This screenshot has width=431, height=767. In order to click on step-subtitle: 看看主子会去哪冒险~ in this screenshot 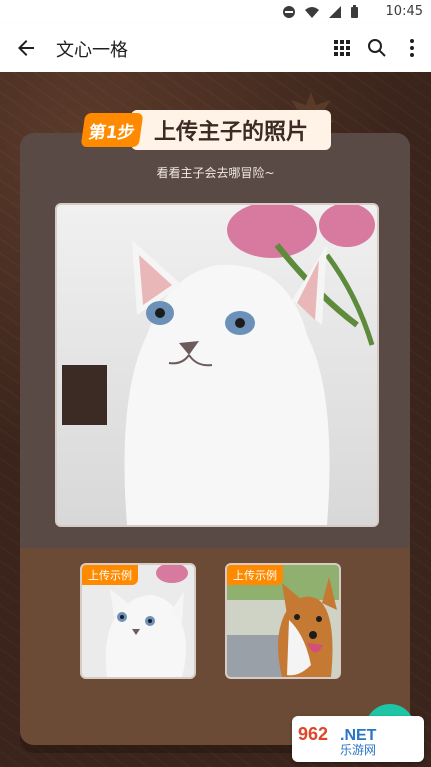, I will do `click(215, 173)`.